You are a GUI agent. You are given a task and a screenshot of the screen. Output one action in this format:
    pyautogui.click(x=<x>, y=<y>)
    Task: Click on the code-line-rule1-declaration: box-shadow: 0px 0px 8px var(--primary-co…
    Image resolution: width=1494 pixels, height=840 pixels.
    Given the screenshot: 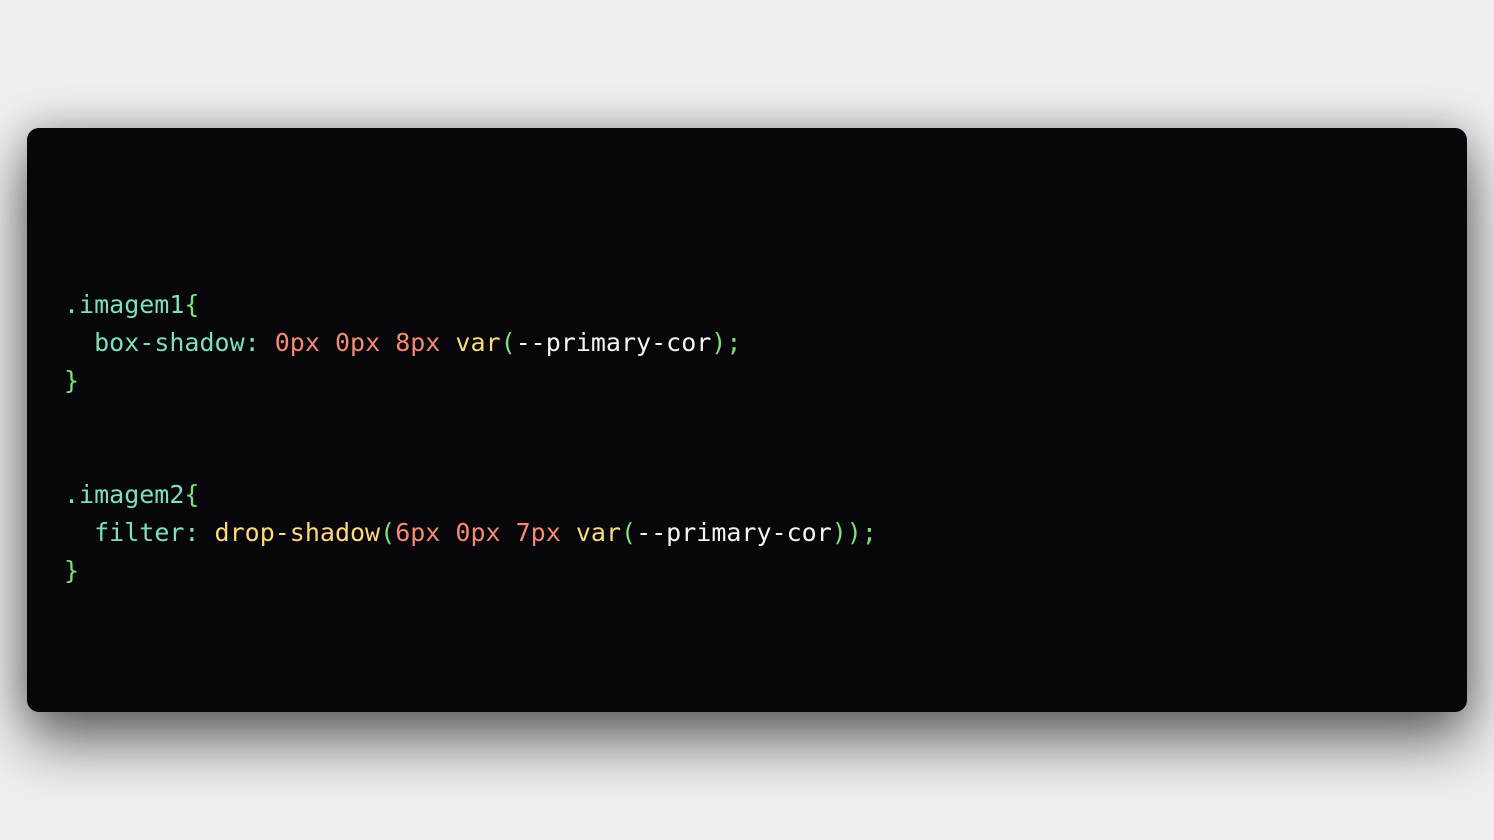 What is the action you would take?
    pyautogui.click(x=470, y=343)
    